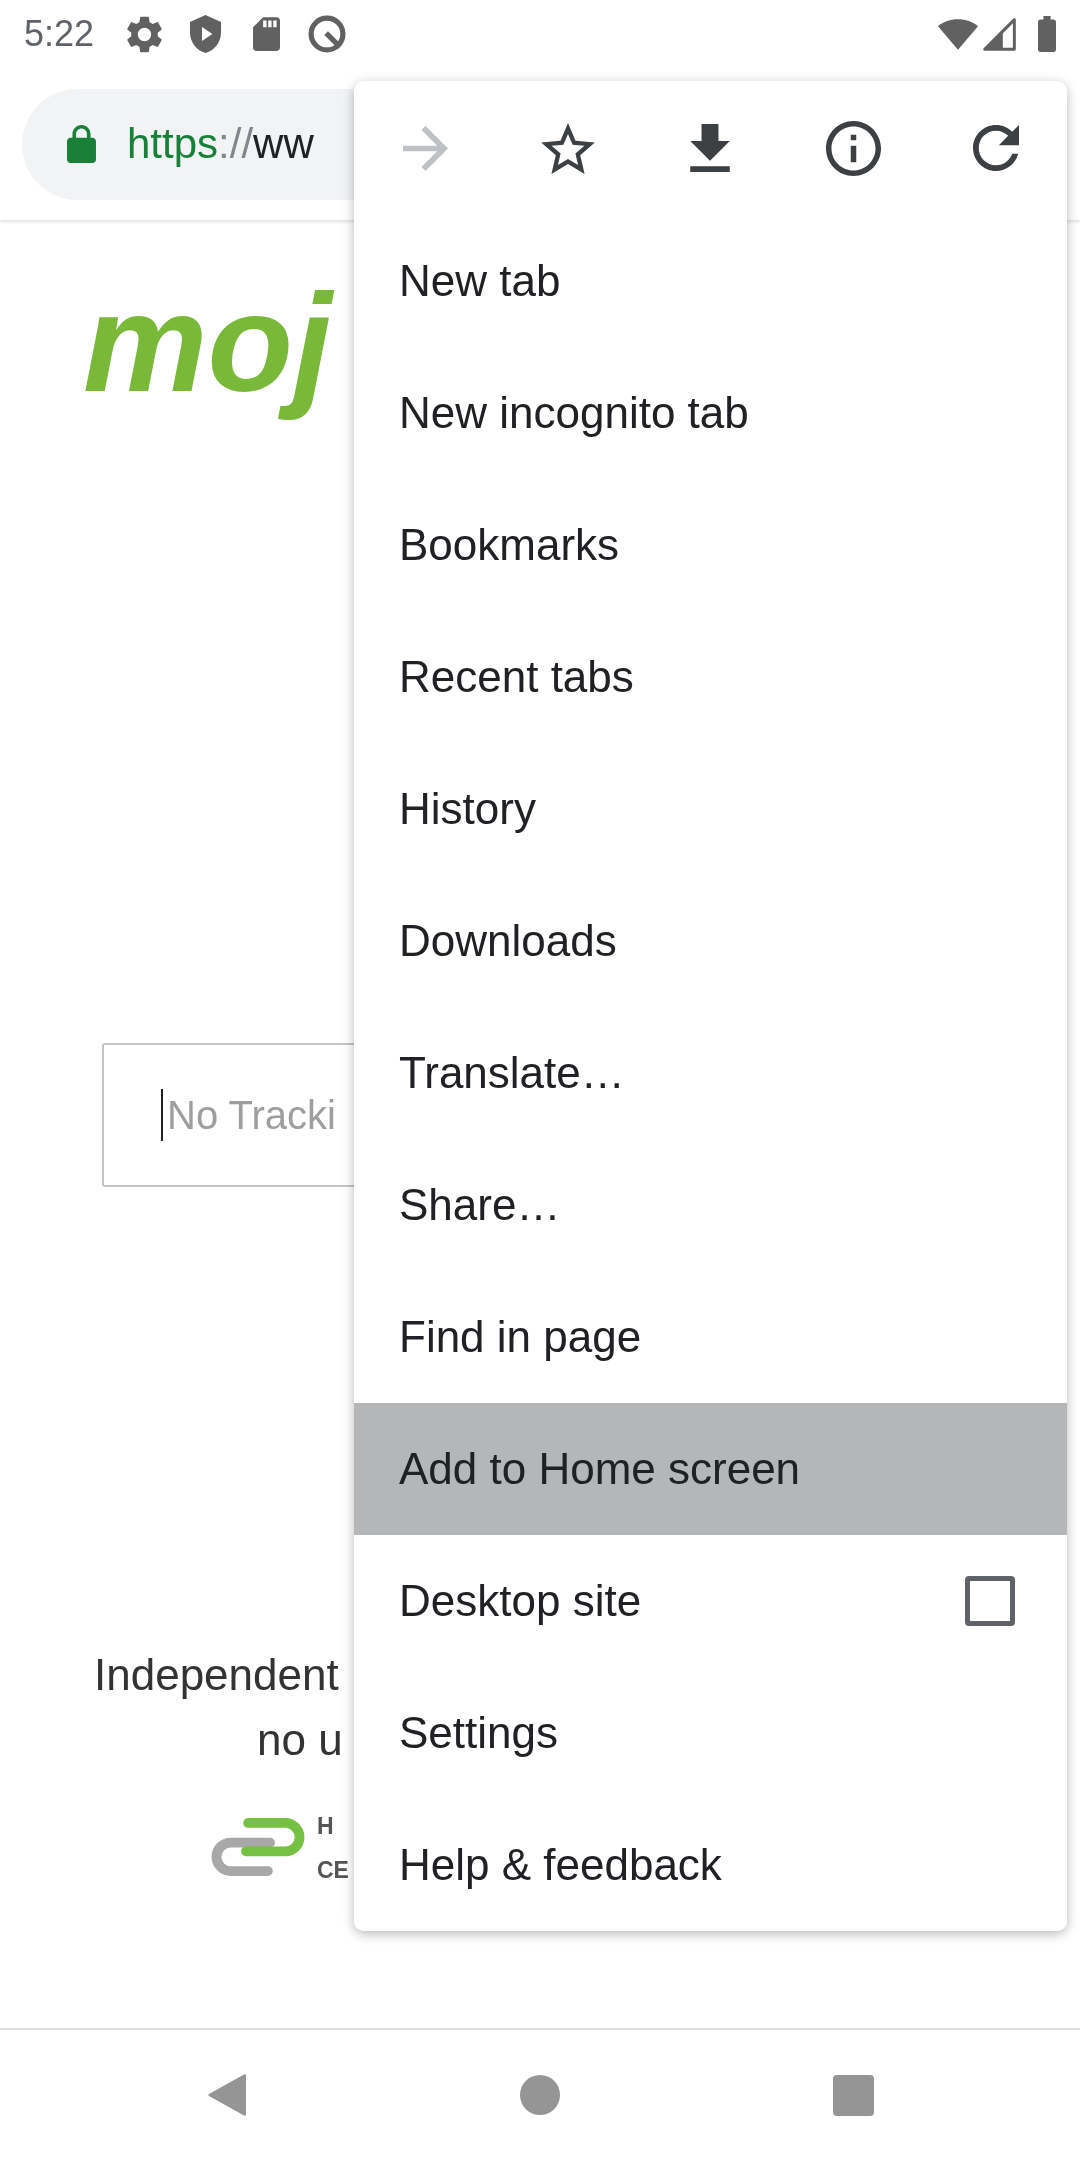 The width and height of the screenshot is (1080, 2160). I want to click on sd-card-icon, so click(267, 34).